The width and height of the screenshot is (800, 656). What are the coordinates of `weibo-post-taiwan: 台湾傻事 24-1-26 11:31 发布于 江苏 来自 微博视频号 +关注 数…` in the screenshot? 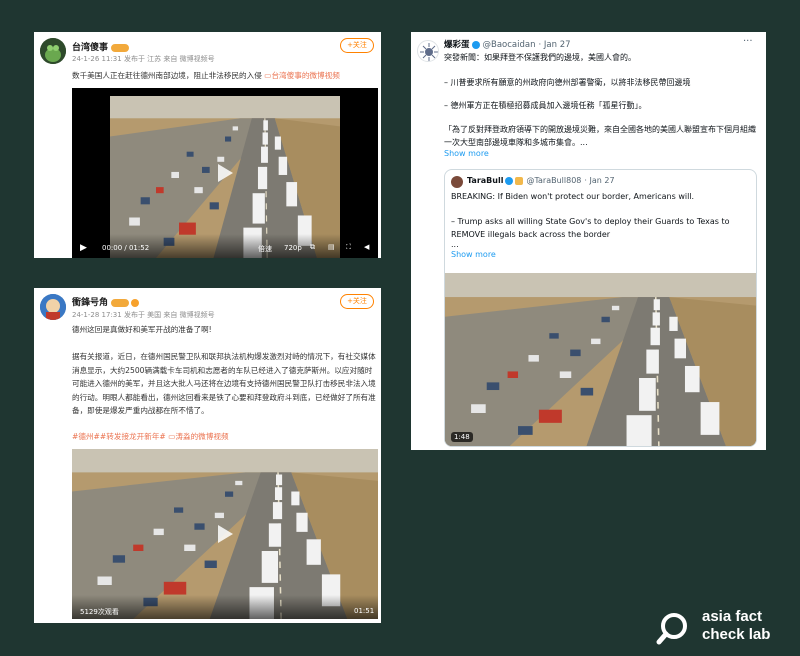 It's located at (207, 145).